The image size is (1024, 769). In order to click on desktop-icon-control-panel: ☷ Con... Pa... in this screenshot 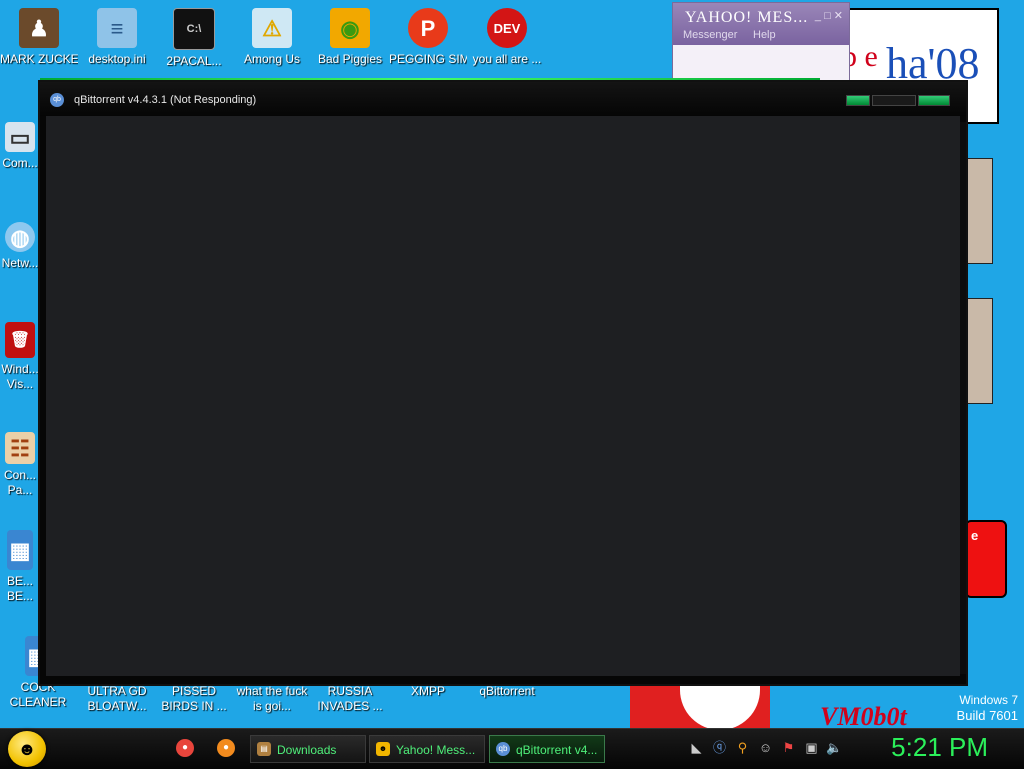, I will do `click(20, 465)`.